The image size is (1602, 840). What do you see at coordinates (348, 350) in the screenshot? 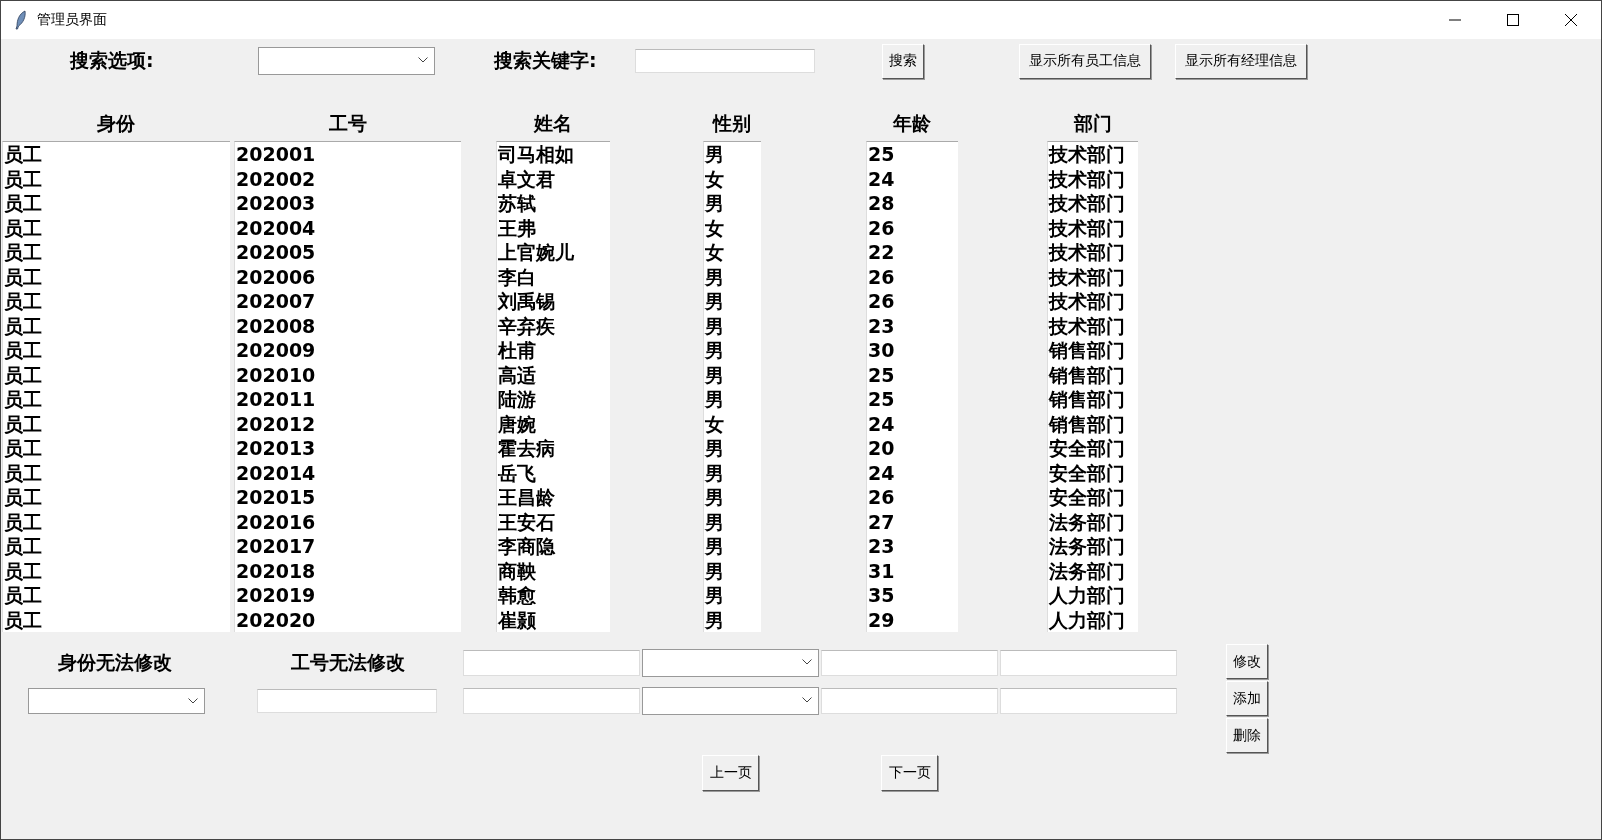
I see `list-item: 202009` at bounding box center [348, 350].